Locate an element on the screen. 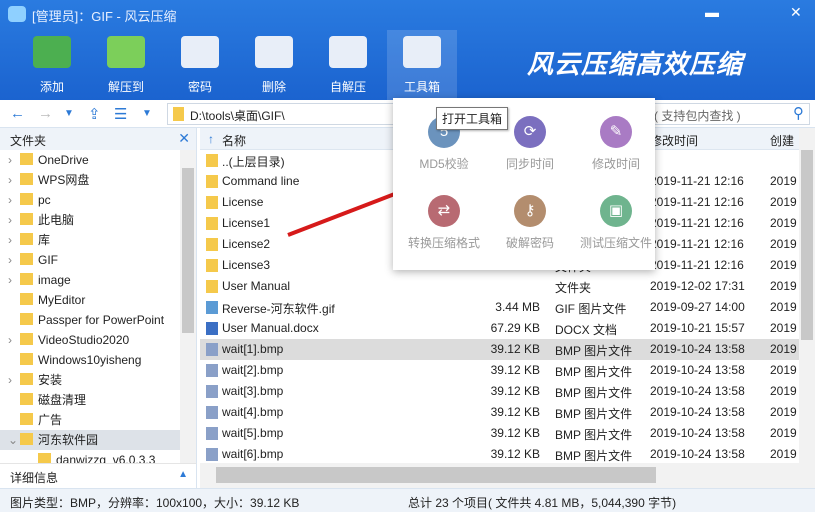 This screenshot has height=512, width=815. search-input: ( 支持包内查找 ) ⚲ is located at coordinates (727, 114).